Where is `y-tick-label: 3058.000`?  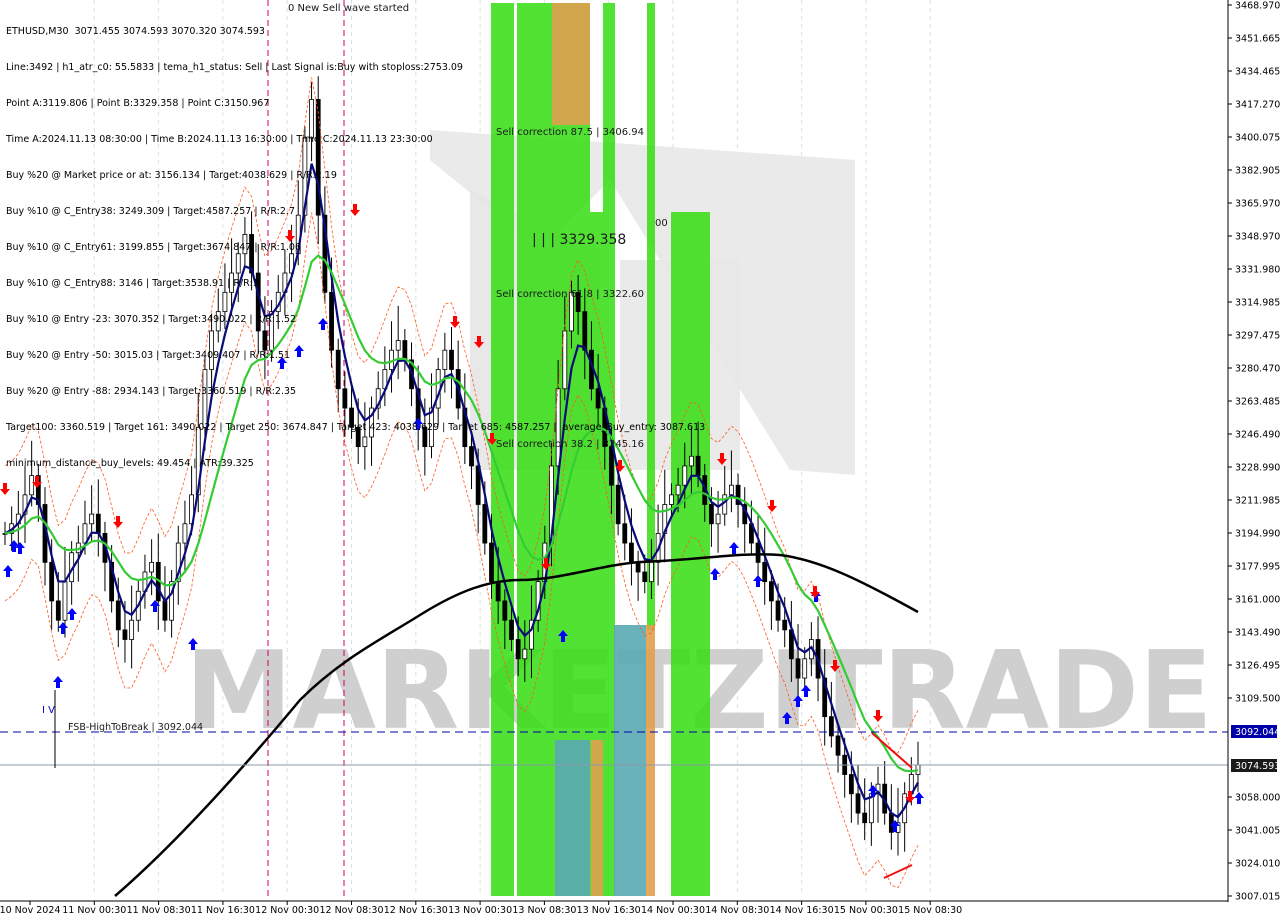
y-tick-label: 3058.000 is located at coordinates (1257, 798).